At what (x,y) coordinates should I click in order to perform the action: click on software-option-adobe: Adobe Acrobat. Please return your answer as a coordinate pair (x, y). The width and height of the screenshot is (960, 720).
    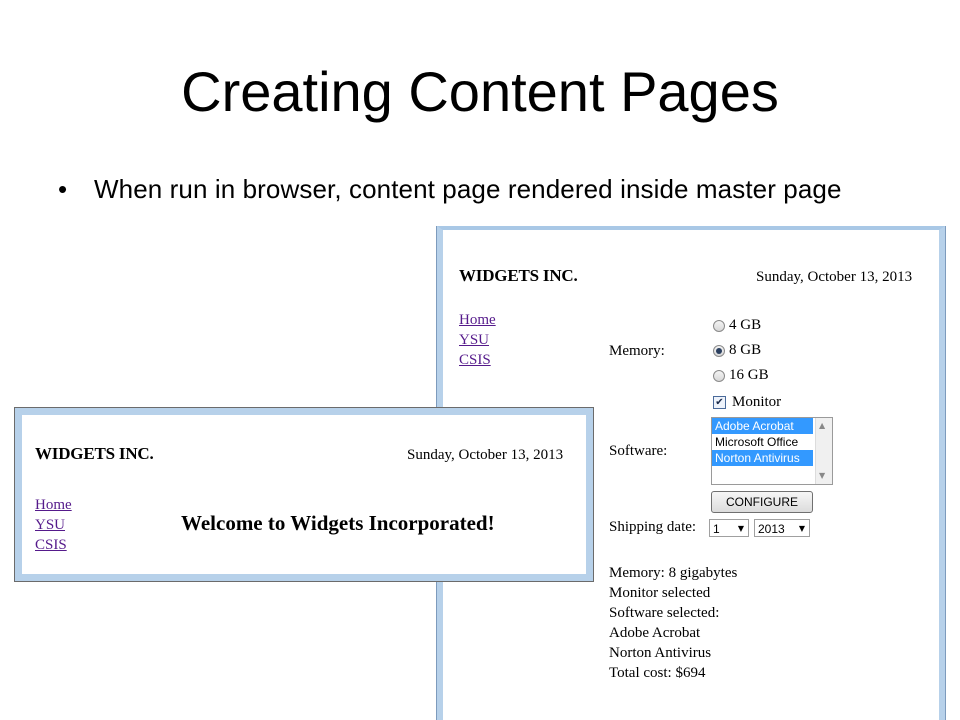
    Looking at the image, I should click on (762, 426).